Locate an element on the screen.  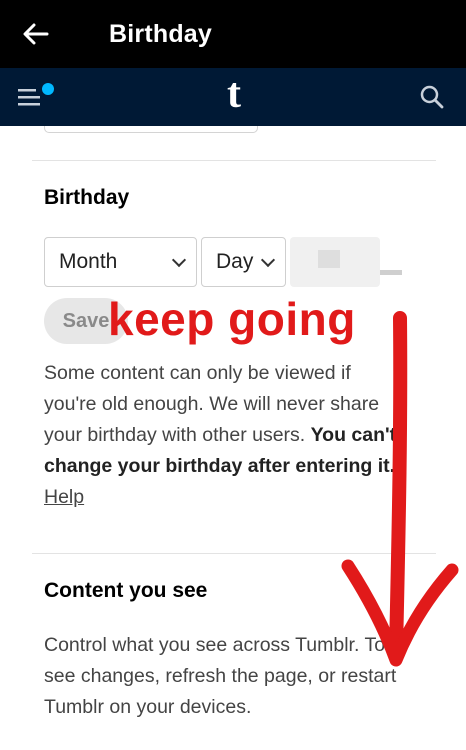
help-link: Help is located at coordinates (64, 497).